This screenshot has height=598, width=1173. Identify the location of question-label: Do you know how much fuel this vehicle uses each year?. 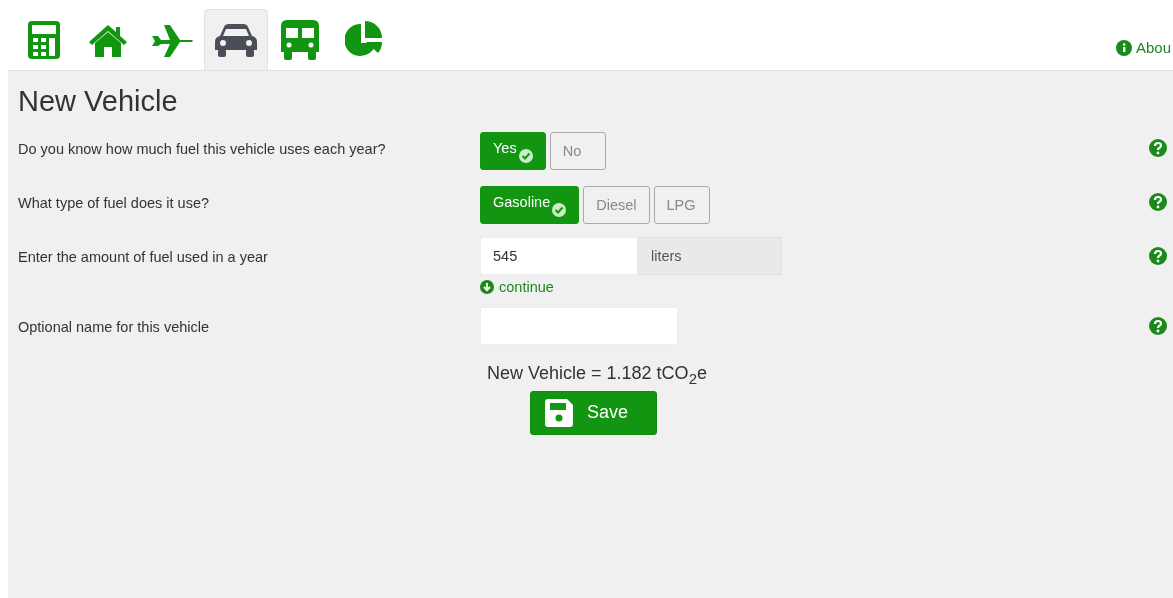
(202, 148).